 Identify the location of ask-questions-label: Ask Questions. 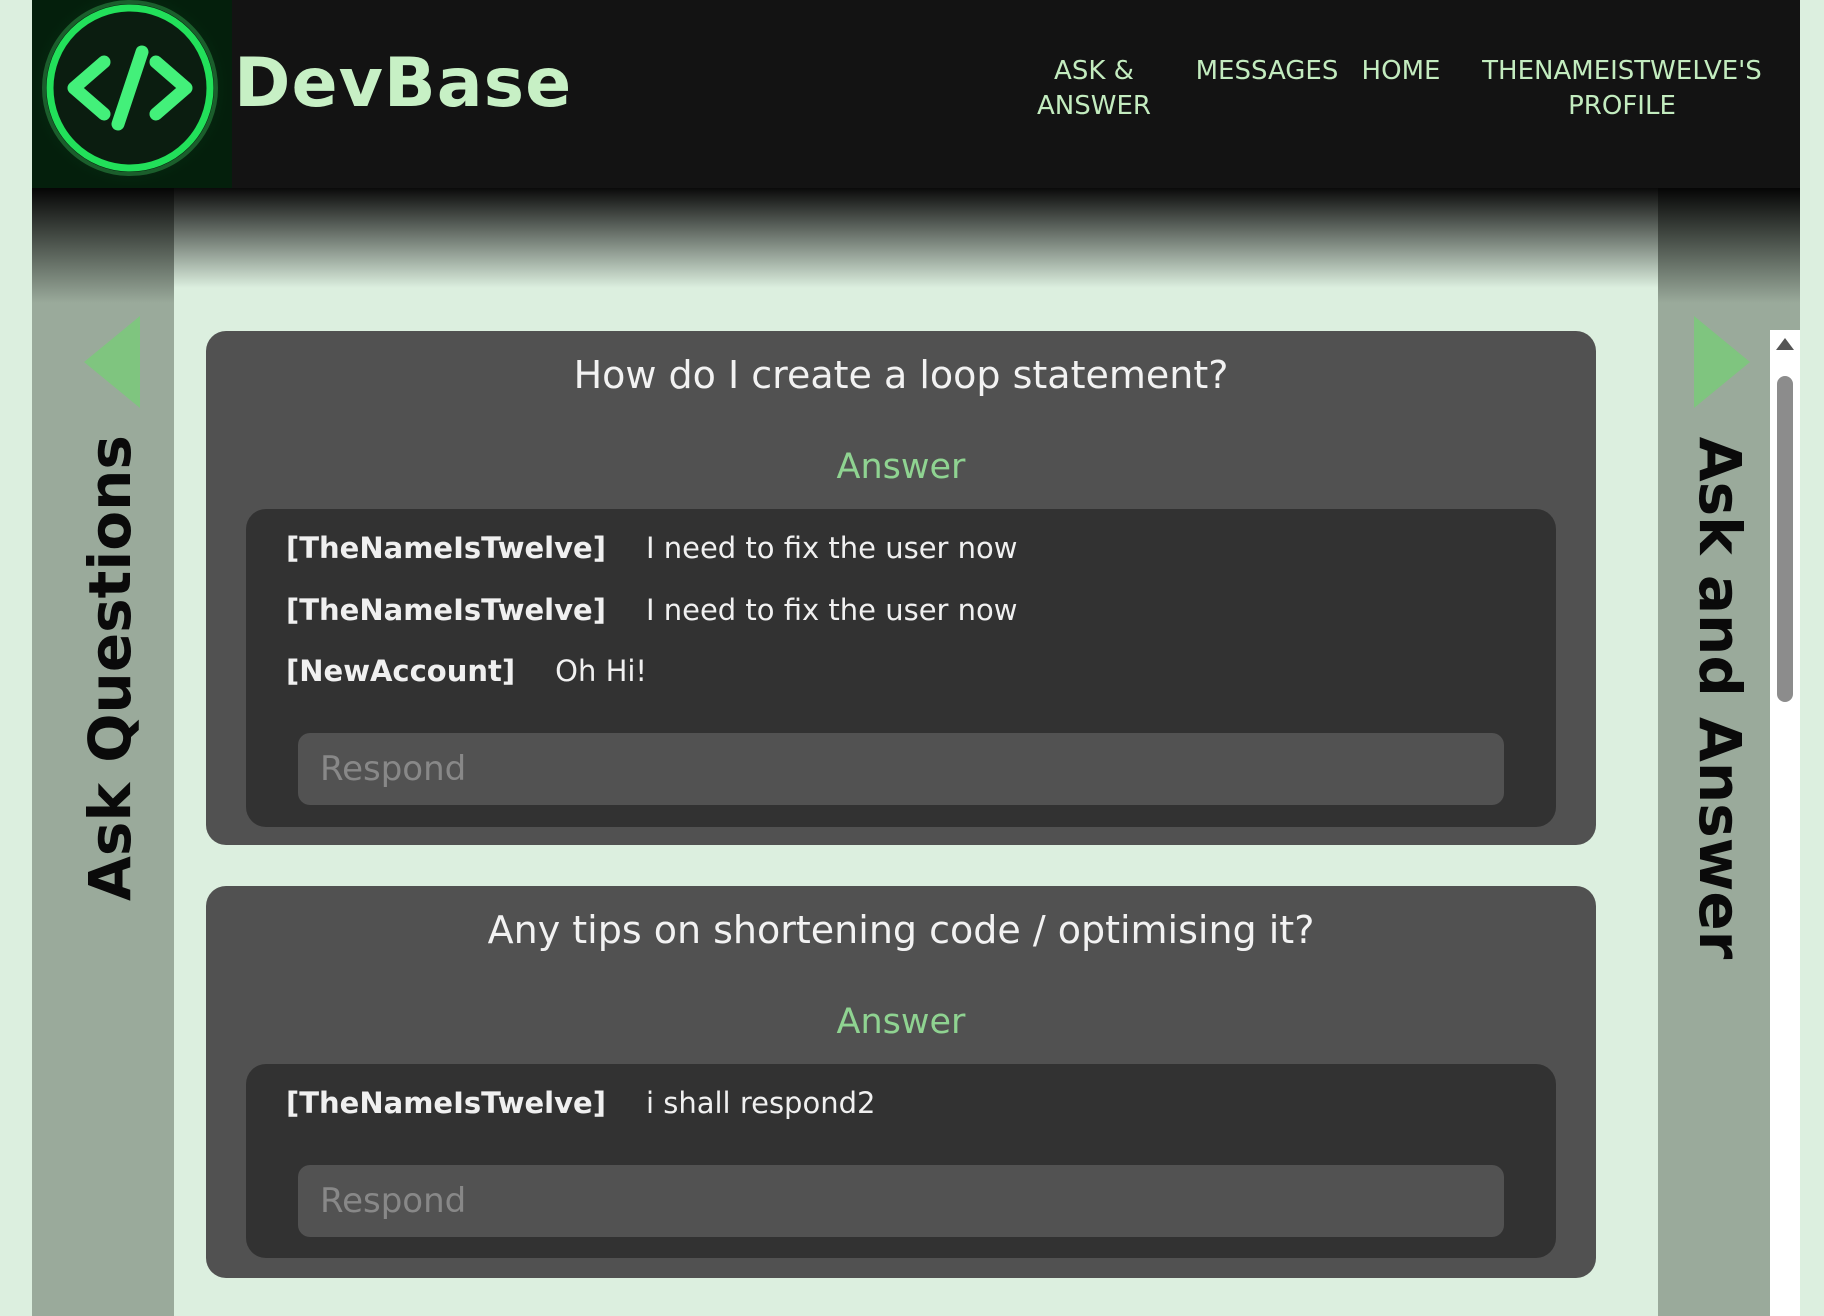
(110, 668).